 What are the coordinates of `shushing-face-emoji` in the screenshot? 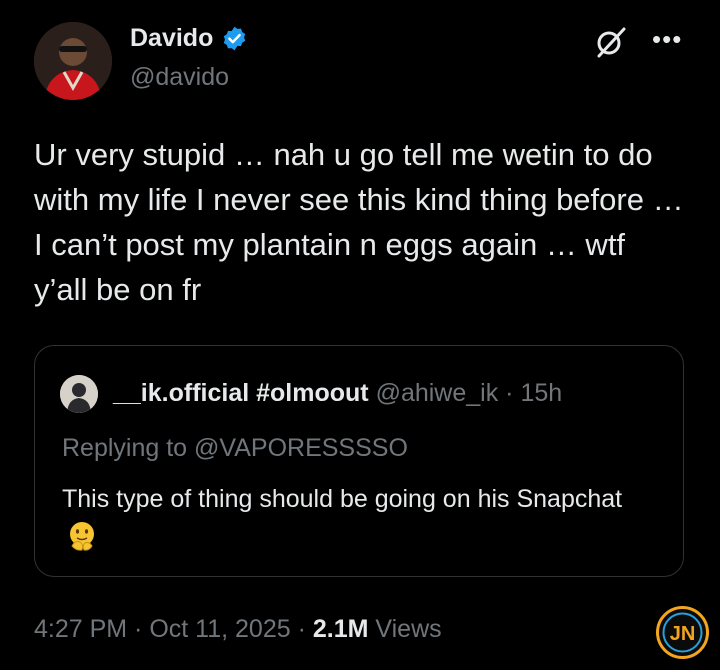 It's located at (82, 536).